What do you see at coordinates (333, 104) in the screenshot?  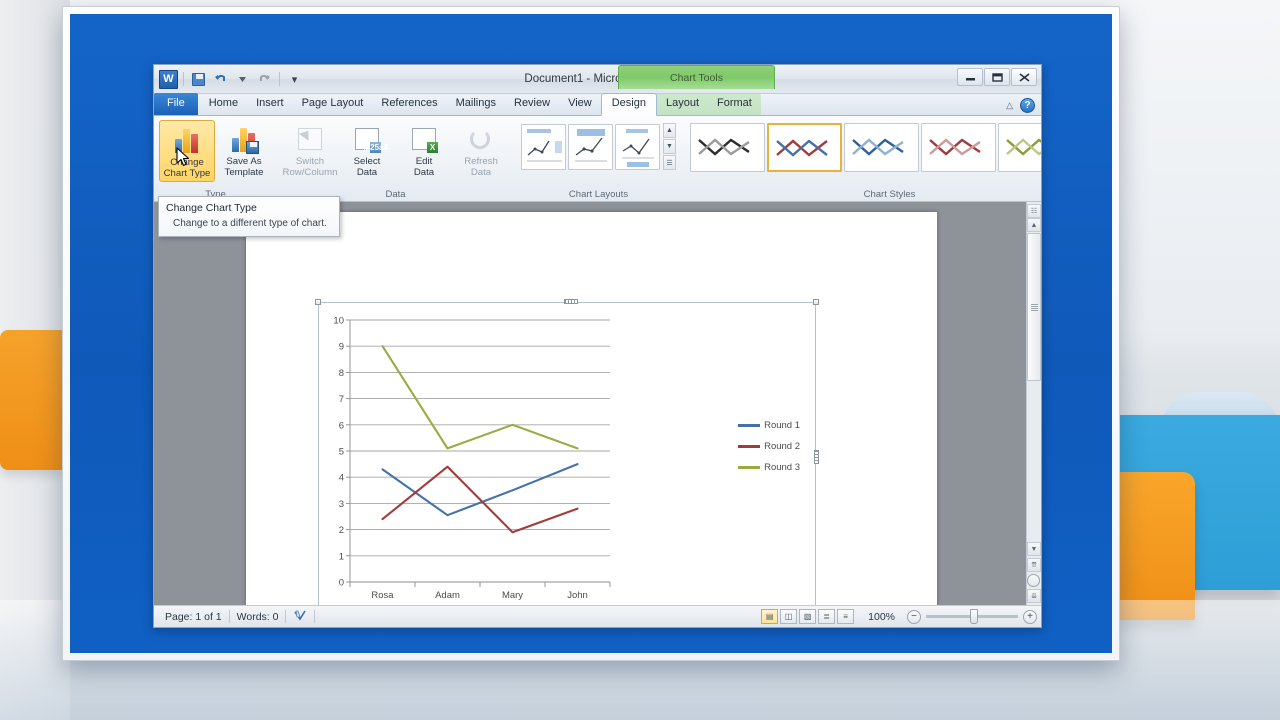 I see `tab-page-layout: Page Layout` at bounding box center [333, 104].